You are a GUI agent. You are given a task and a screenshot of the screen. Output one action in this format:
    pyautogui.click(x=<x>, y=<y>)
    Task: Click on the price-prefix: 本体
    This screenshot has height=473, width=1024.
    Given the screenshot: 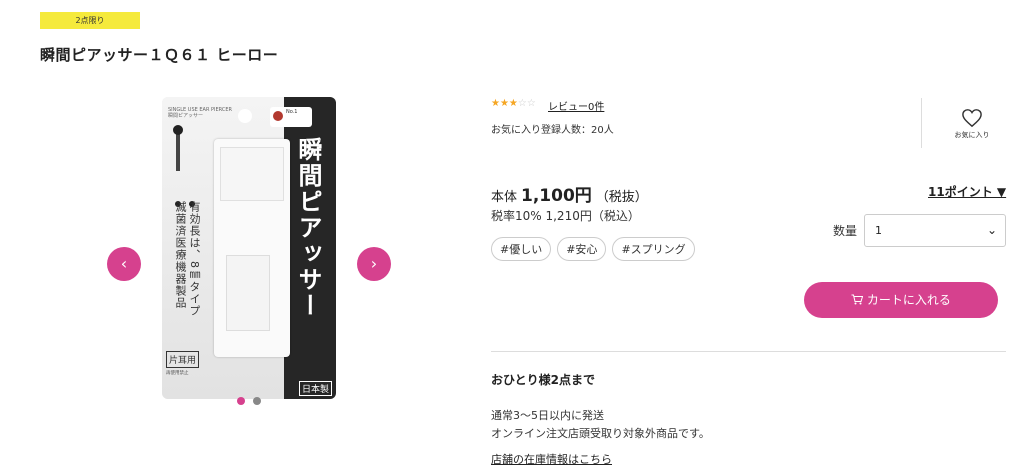 What is the action you would take?
    pyautogui.click(x=504, y=197)
    